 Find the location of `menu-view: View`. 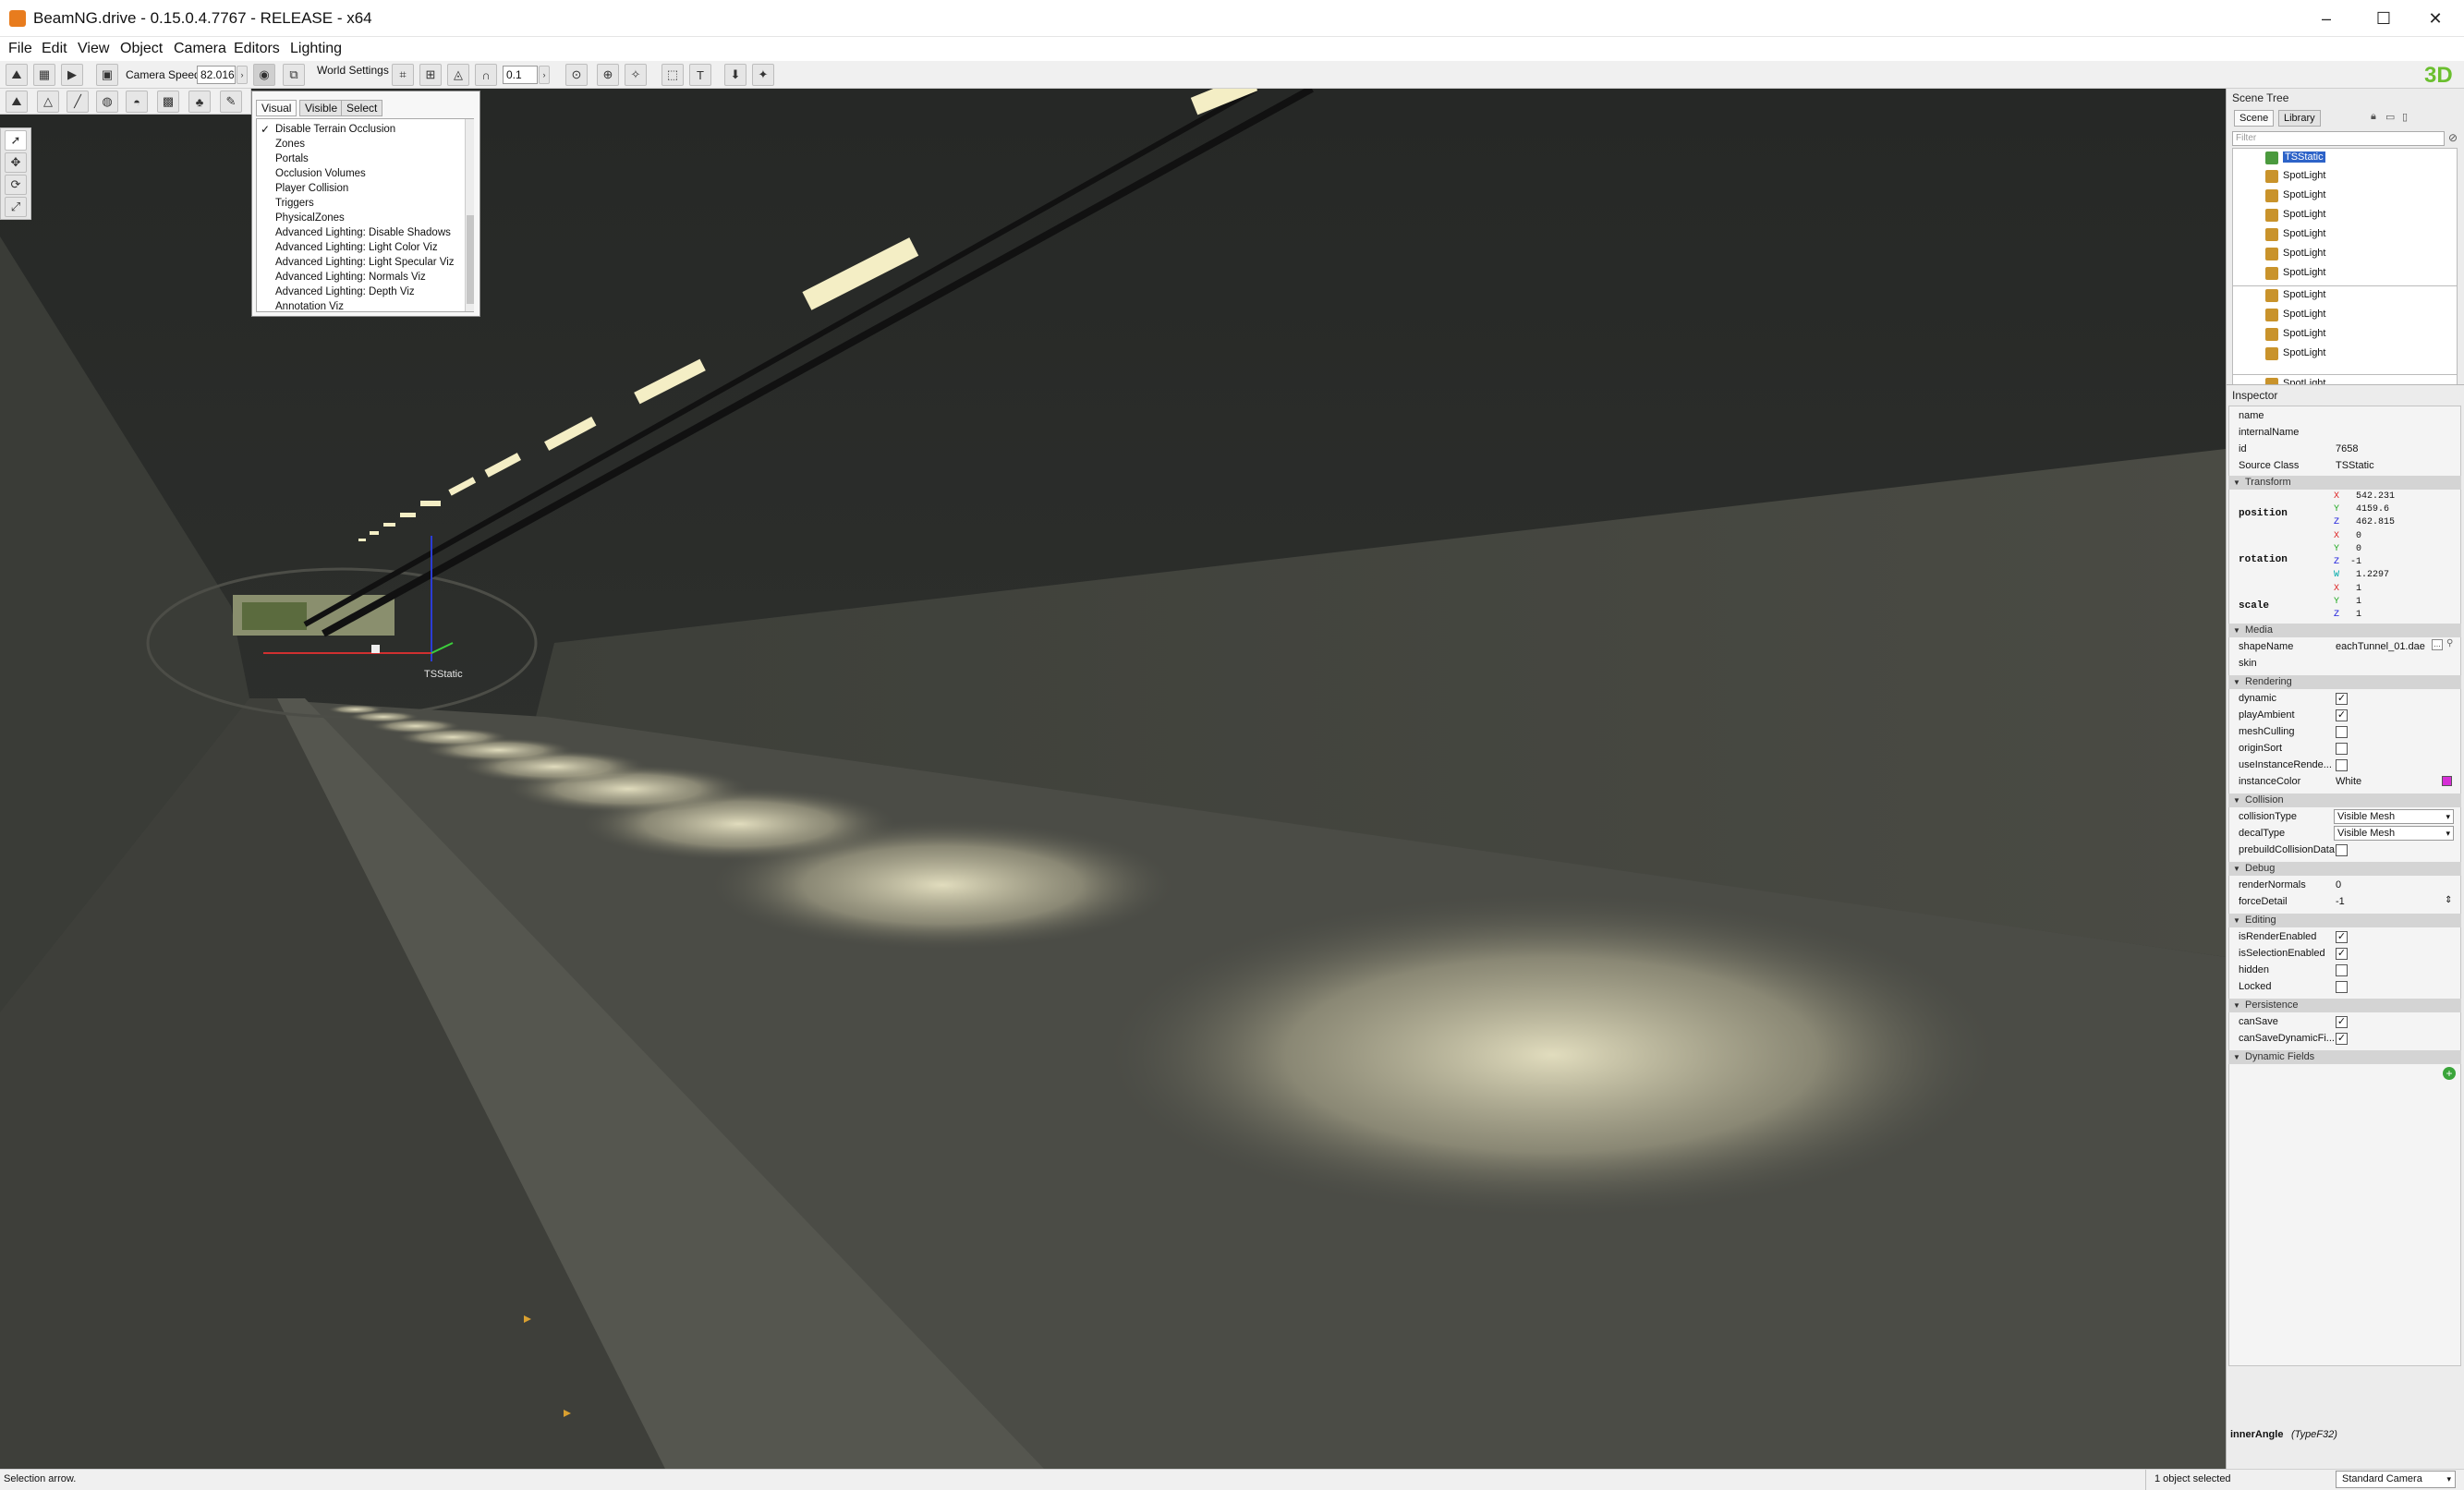

menu-view: View is located at coordinates (93, 49).